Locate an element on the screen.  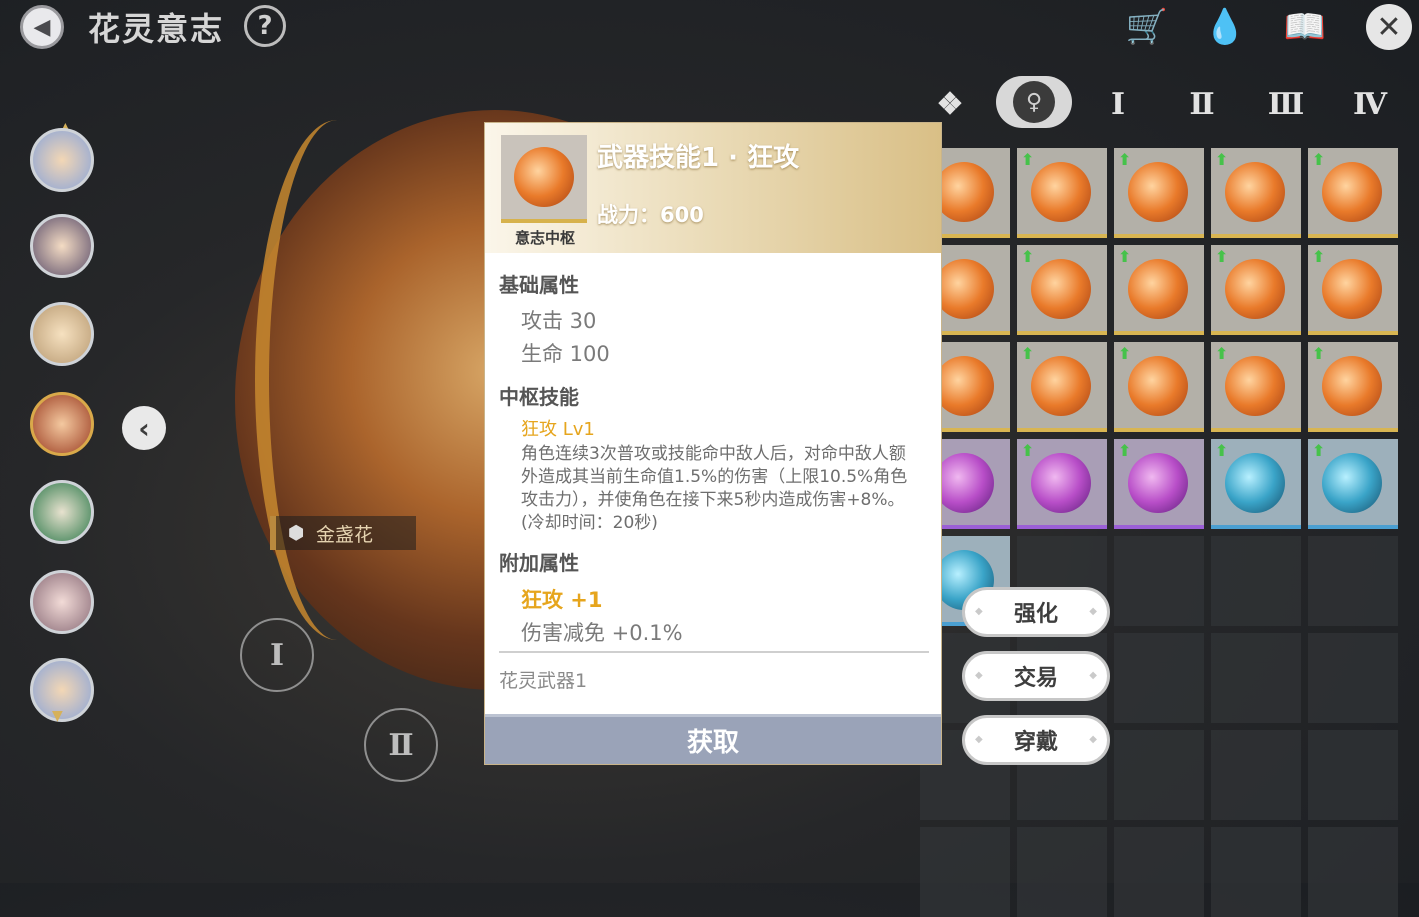
slot-ring-2: Ⅱ is located at coordinates (401, 745).